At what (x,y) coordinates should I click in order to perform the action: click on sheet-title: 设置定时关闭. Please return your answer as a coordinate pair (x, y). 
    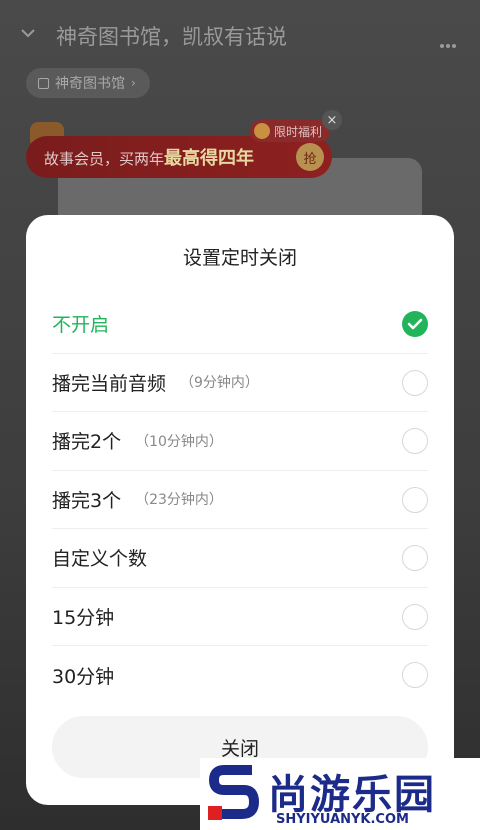
    Looking at the image, I should click on (239, 258).